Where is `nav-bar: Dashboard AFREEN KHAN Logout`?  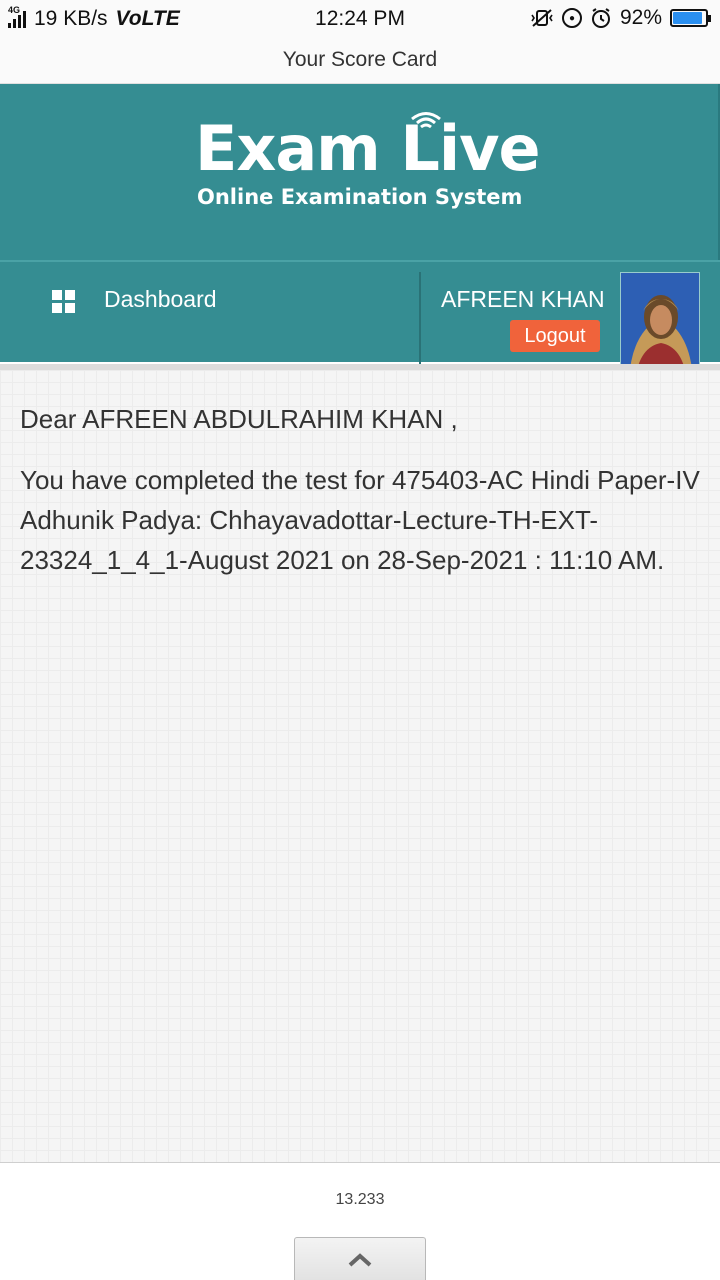
nav-bar: Dashboard AFREEN KHAN Logout is located at coordinates (360, 320).